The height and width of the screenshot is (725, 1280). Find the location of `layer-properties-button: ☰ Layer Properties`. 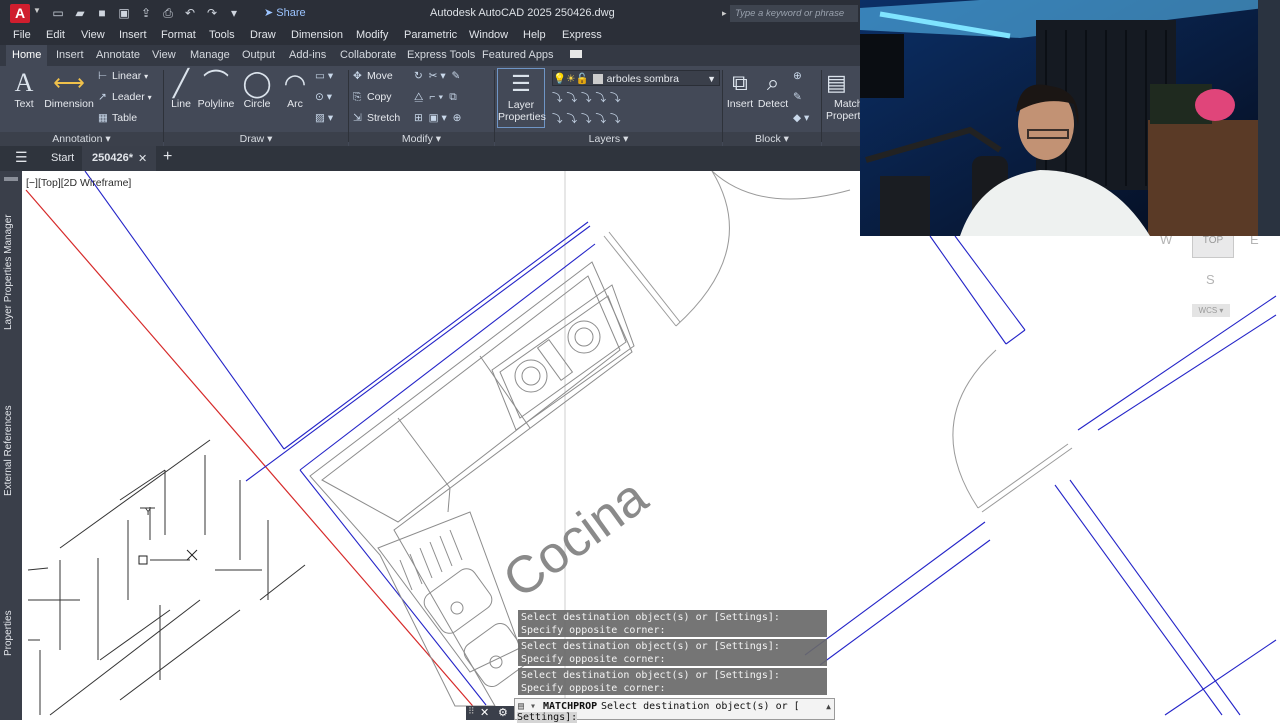

layer-properties-button: ☰ Layer Properties is located at coordinates (521, 98).